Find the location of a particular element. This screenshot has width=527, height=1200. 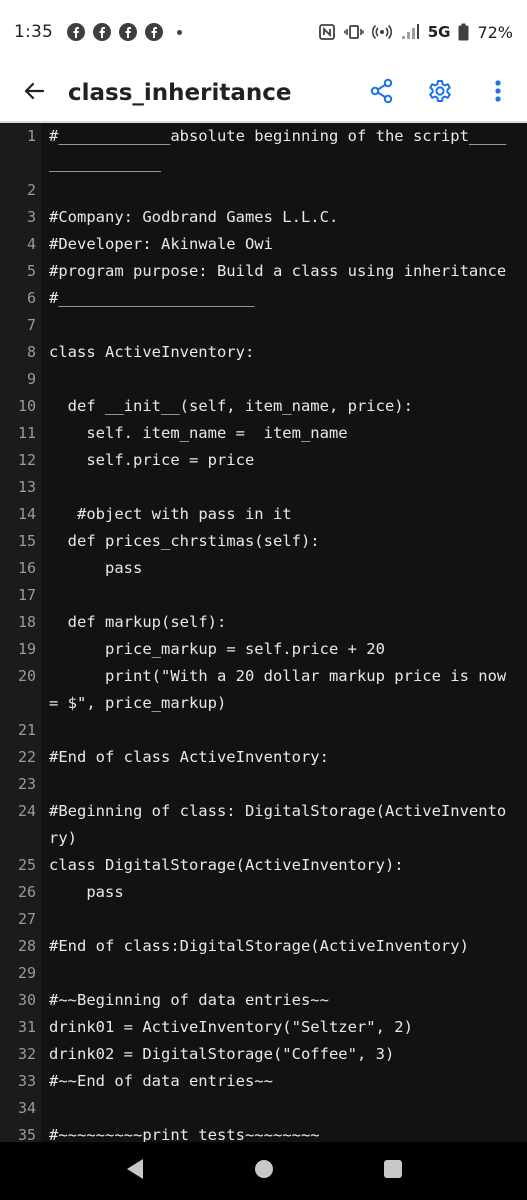

code-line: 26 pass is located at coordinates (263, 892).